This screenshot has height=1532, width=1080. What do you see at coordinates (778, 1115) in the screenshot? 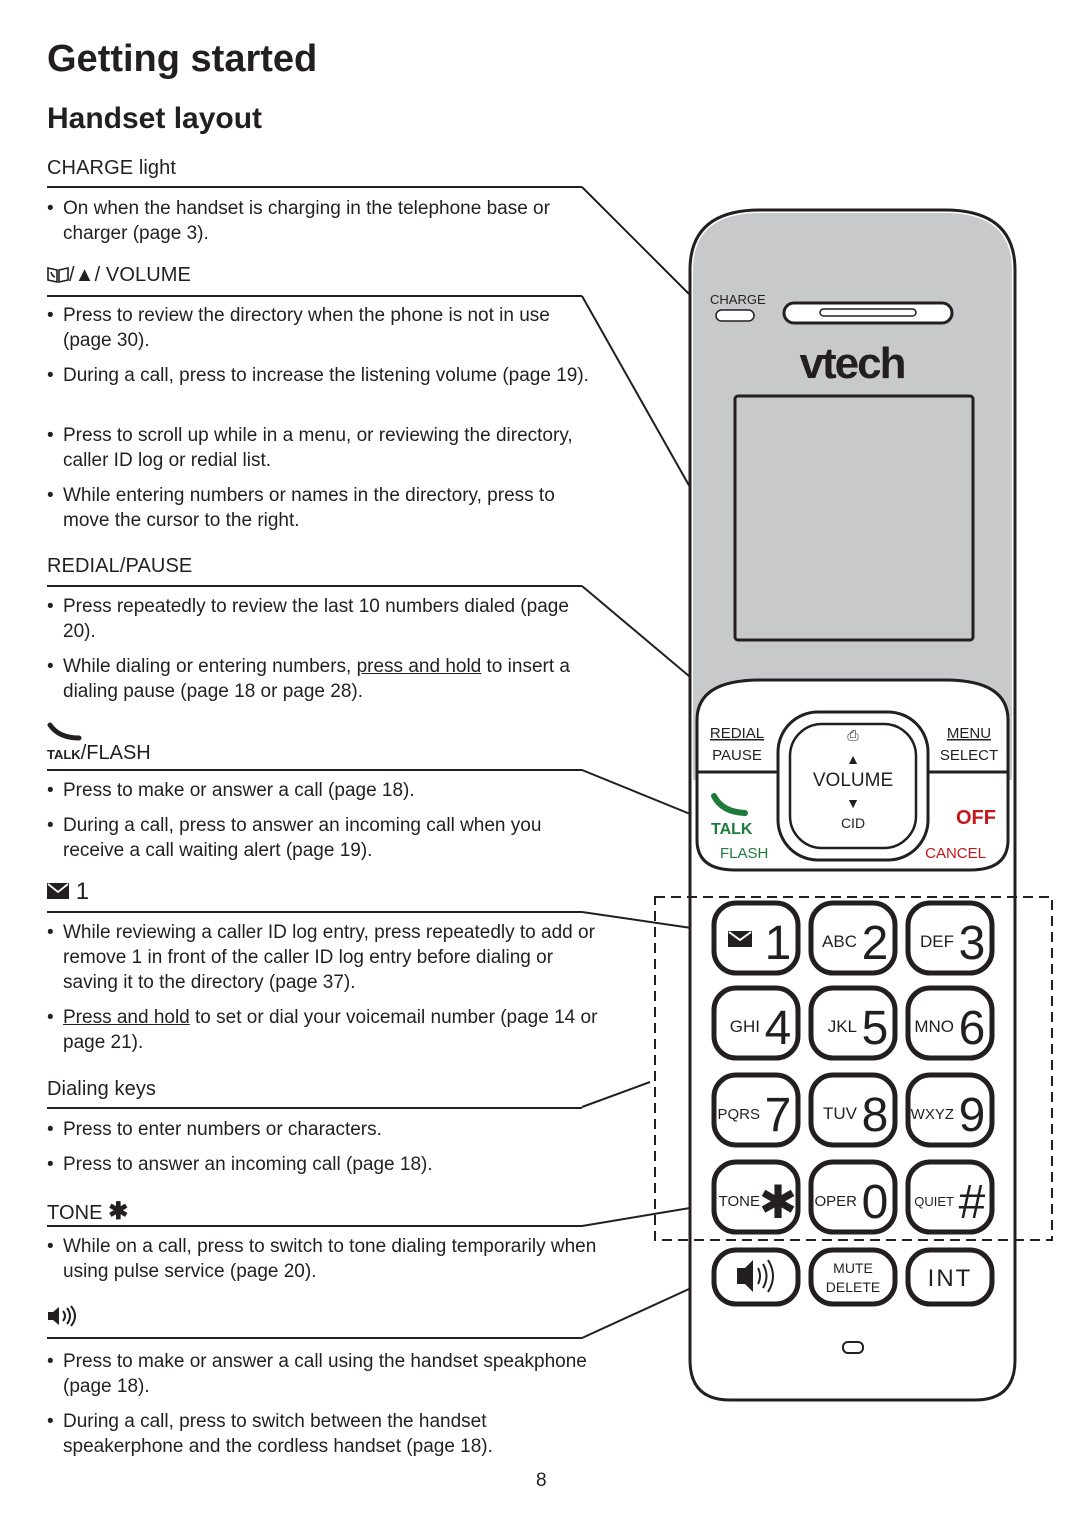
I see `key-digit: 7` at bounding box center [778, 1115].